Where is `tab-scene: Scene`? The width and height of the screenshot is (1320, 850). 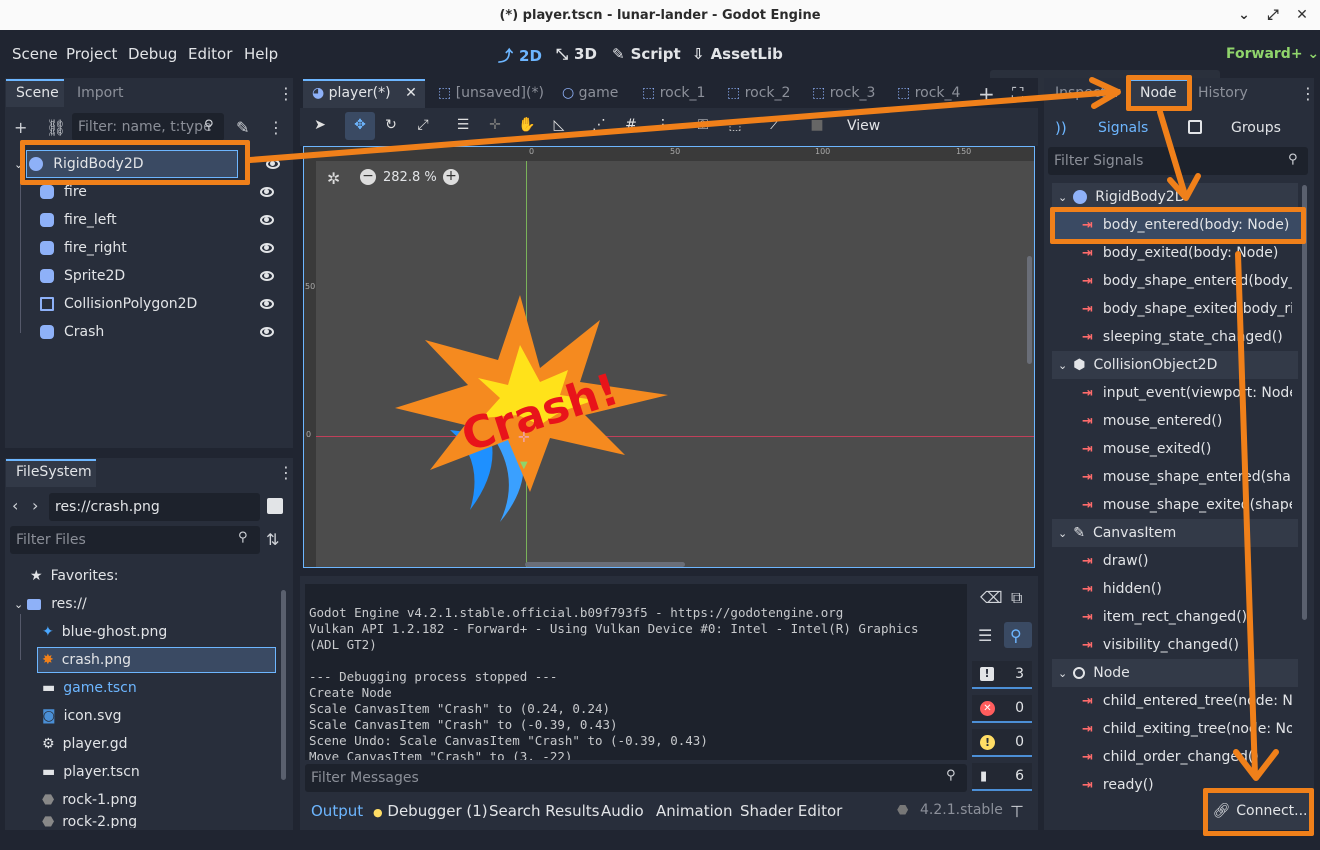 tab-scene: Scene is located at coordinates (37, 93).